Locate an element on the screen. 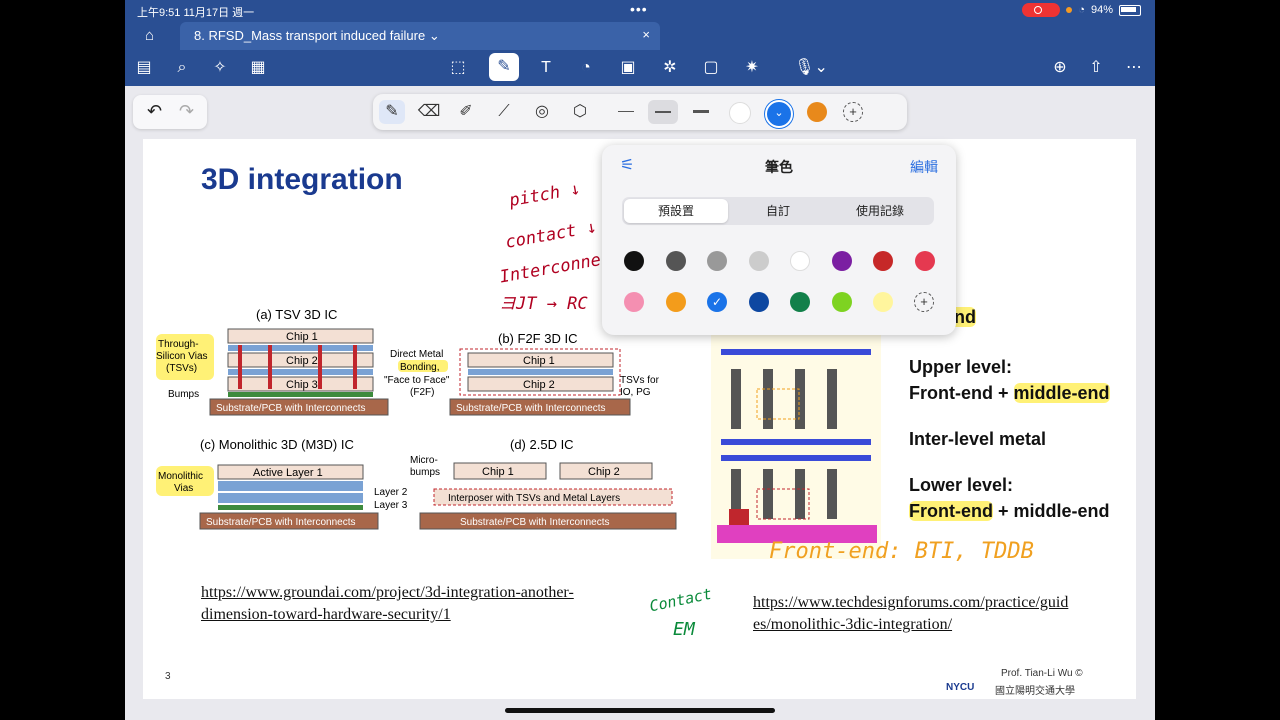 The image size is (1280, 720). handwriting-contact-em-2: EM is located at coordinates (684, 629).